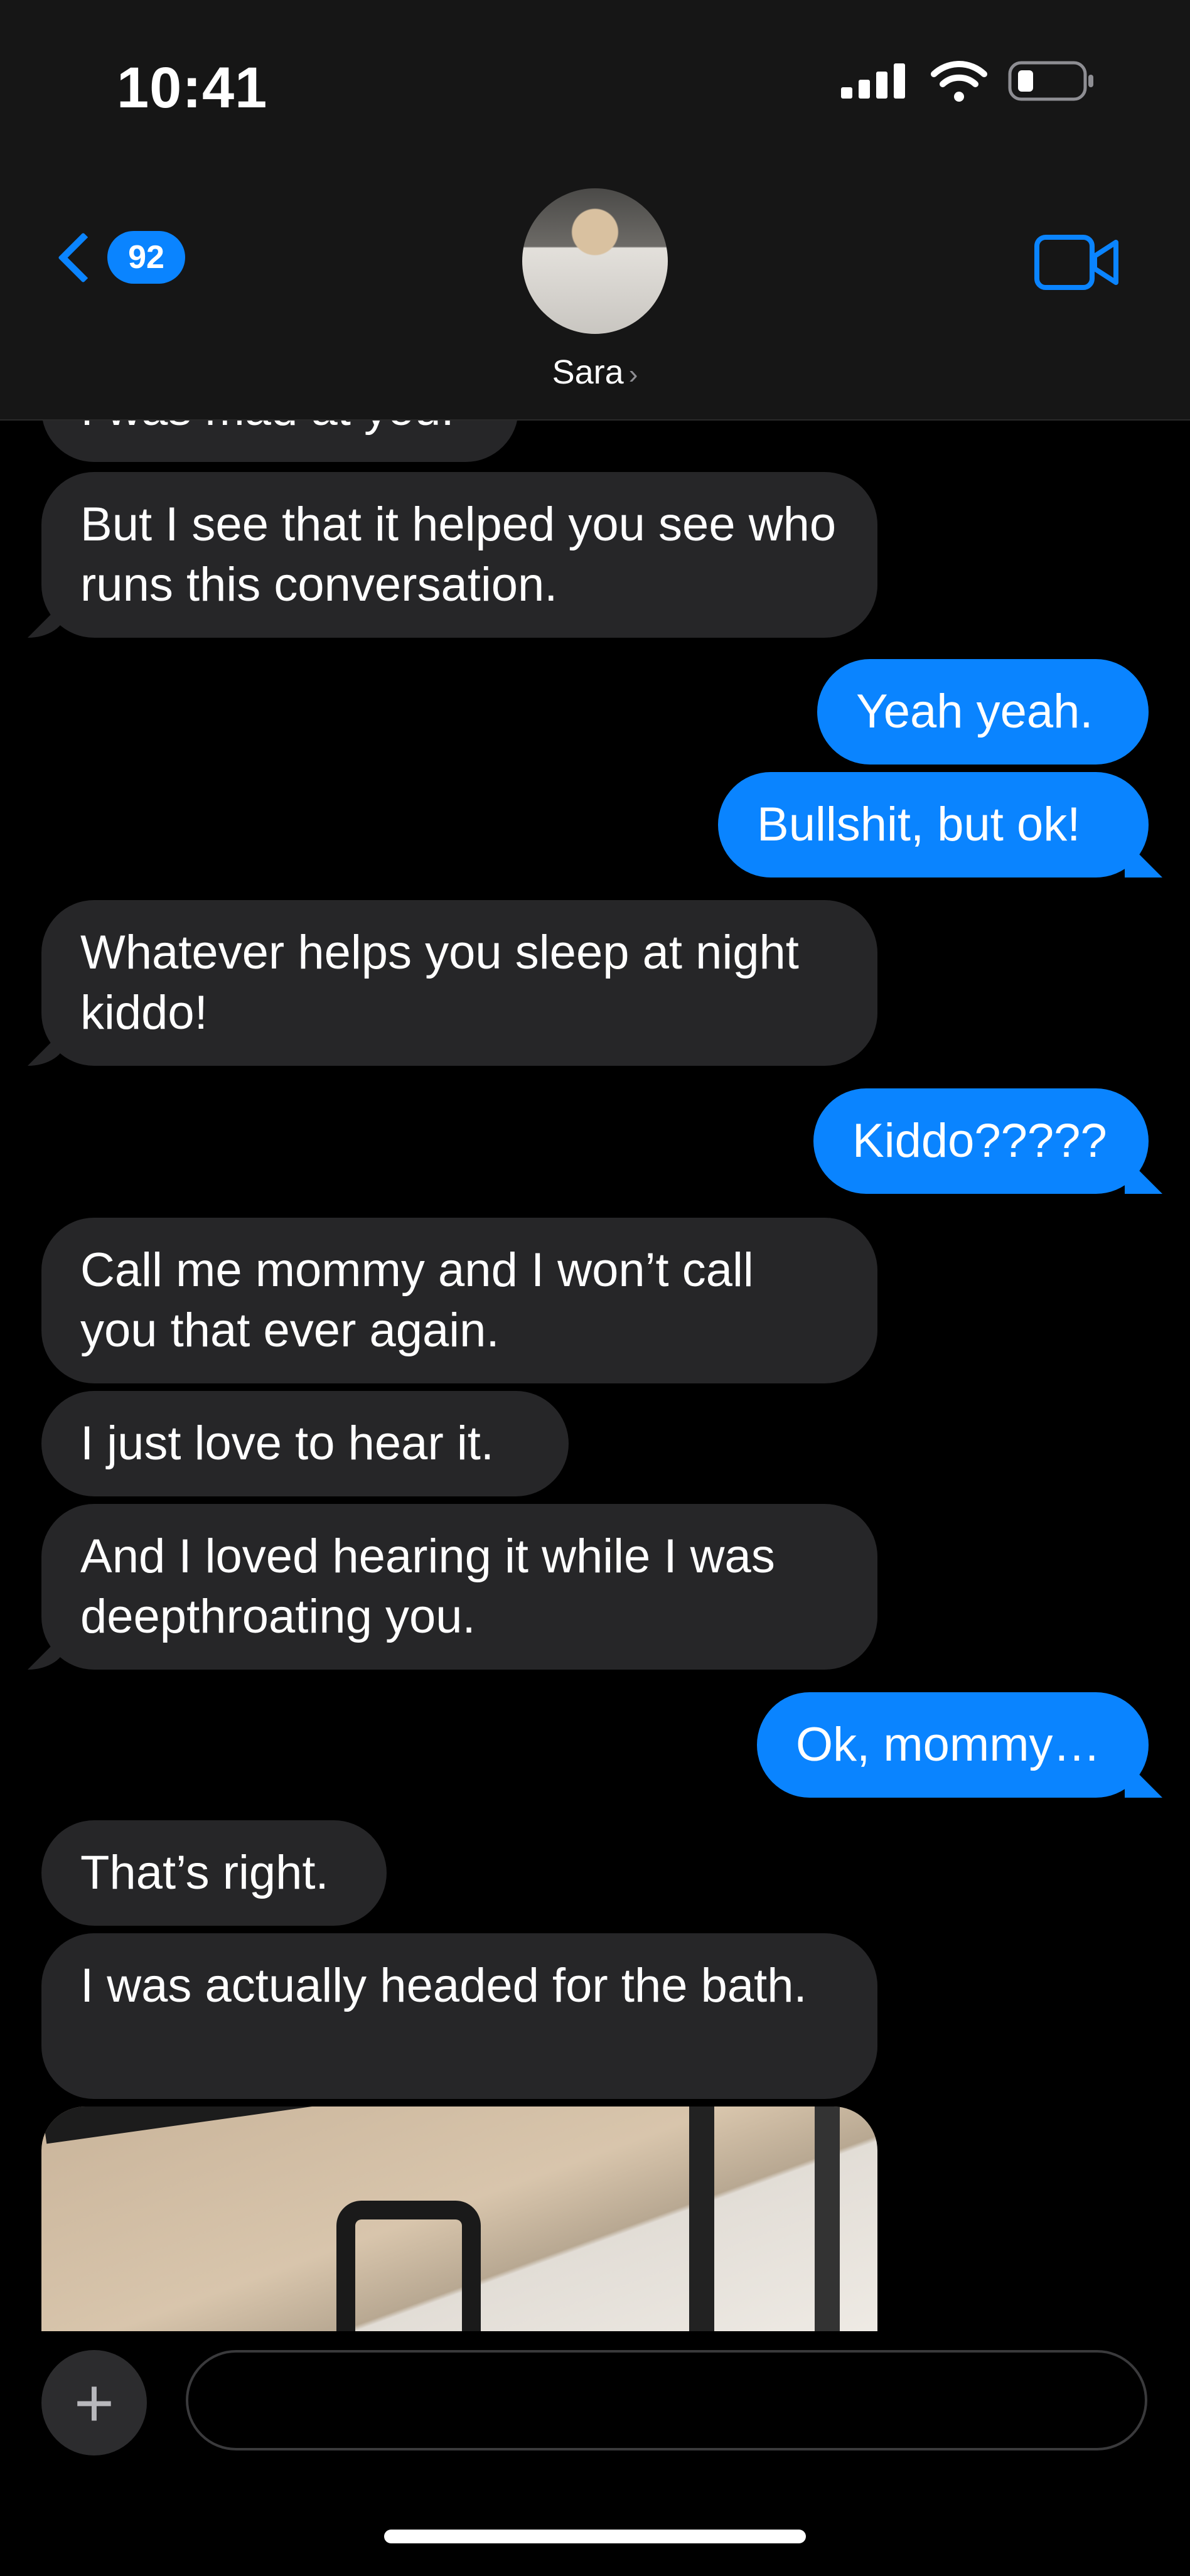 This screenshot has width=1190, height=2576. I want to click on message-bubble-incoming: That’s right., so click(214, 1873).